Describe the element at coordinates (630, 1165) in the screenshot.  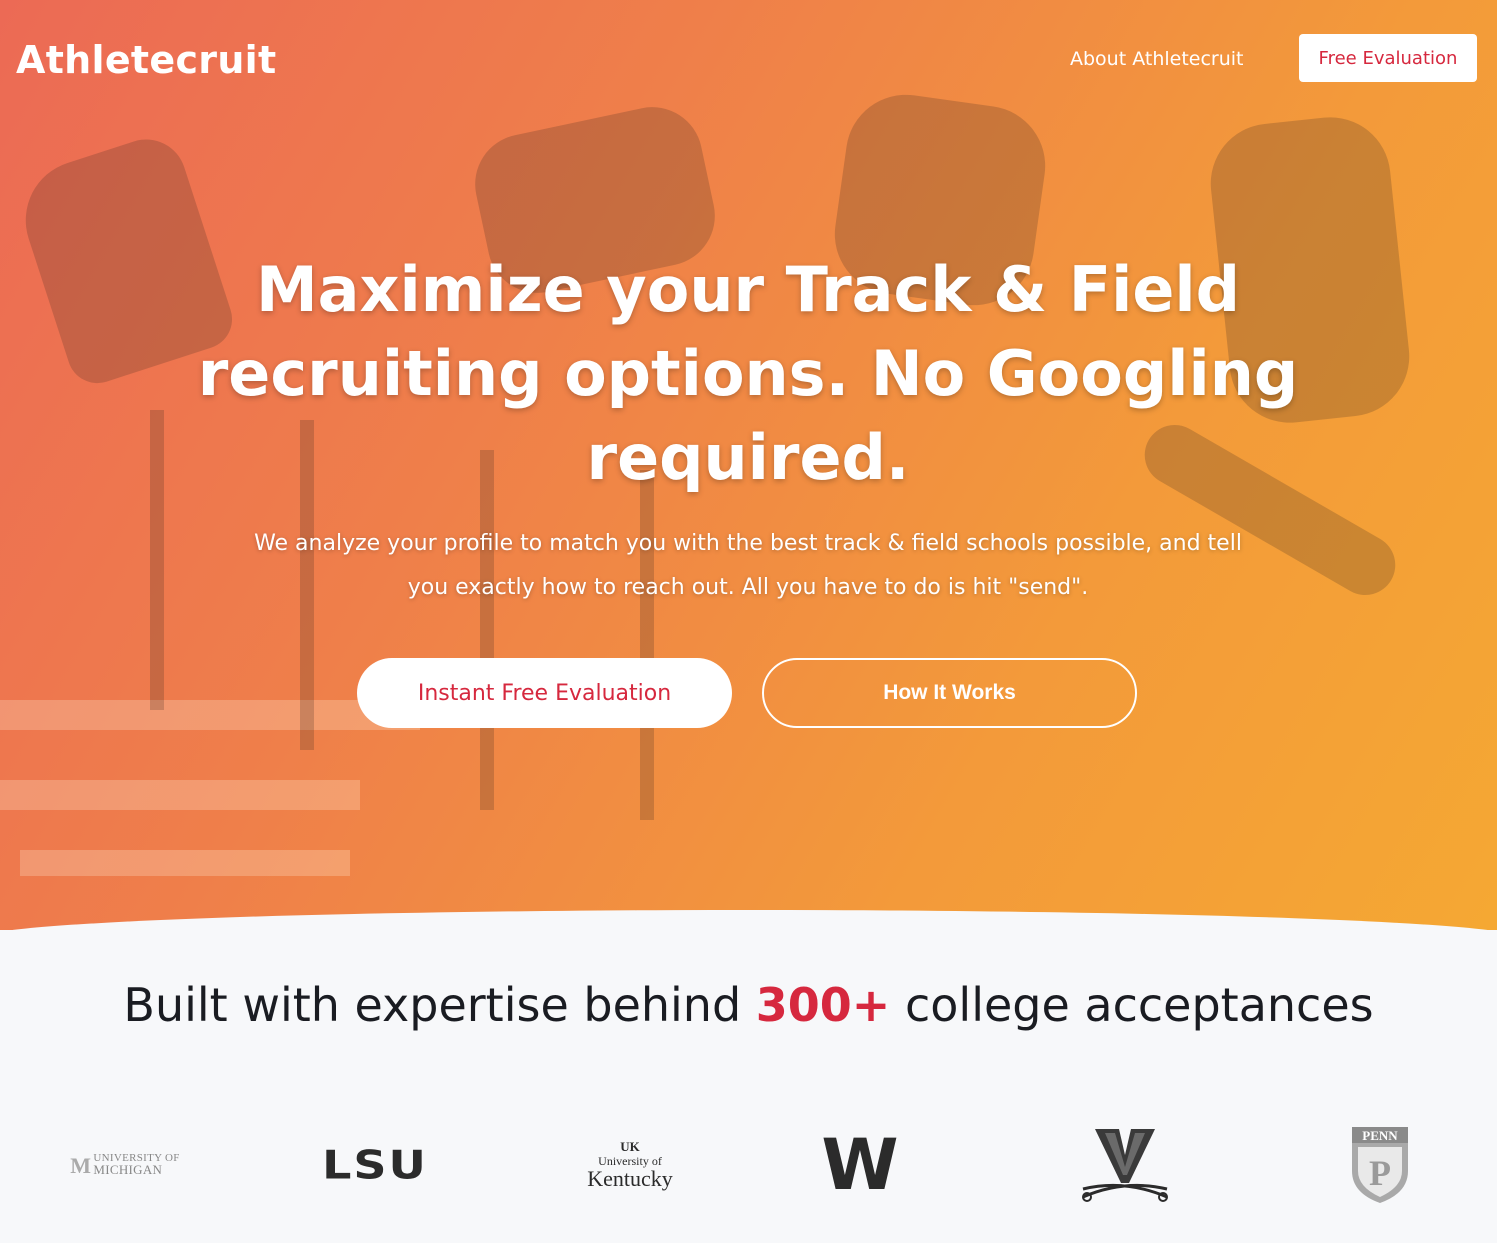
I see `kentucky-logo: UK University of Kentucky` at that location.